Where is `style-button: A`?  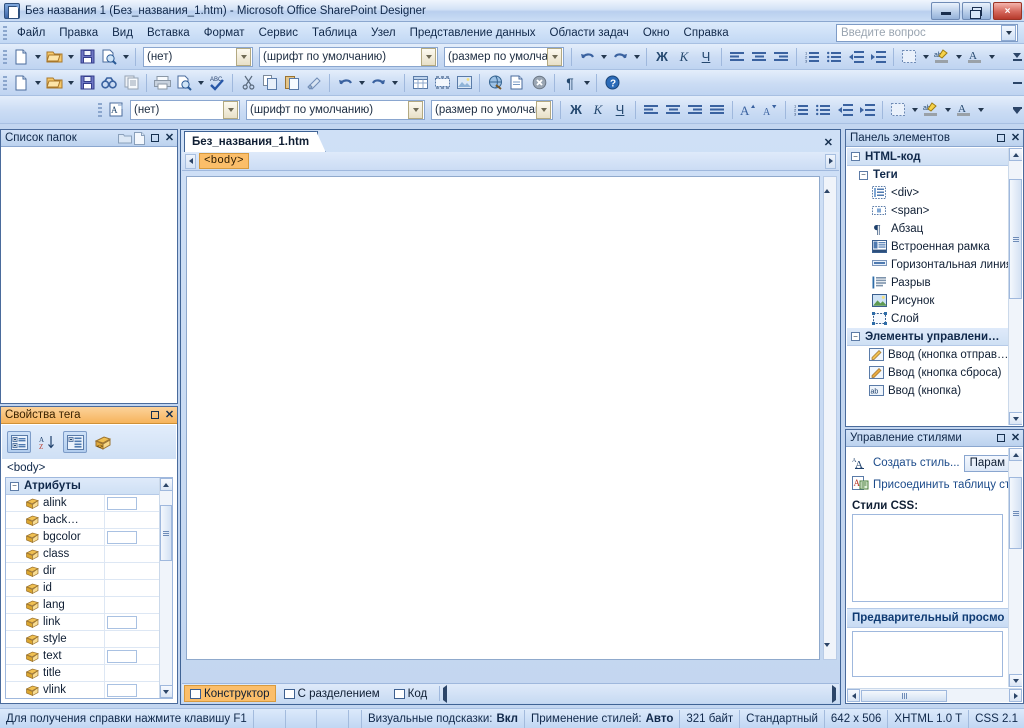
style-button: A is located at coordinates (116, 110).